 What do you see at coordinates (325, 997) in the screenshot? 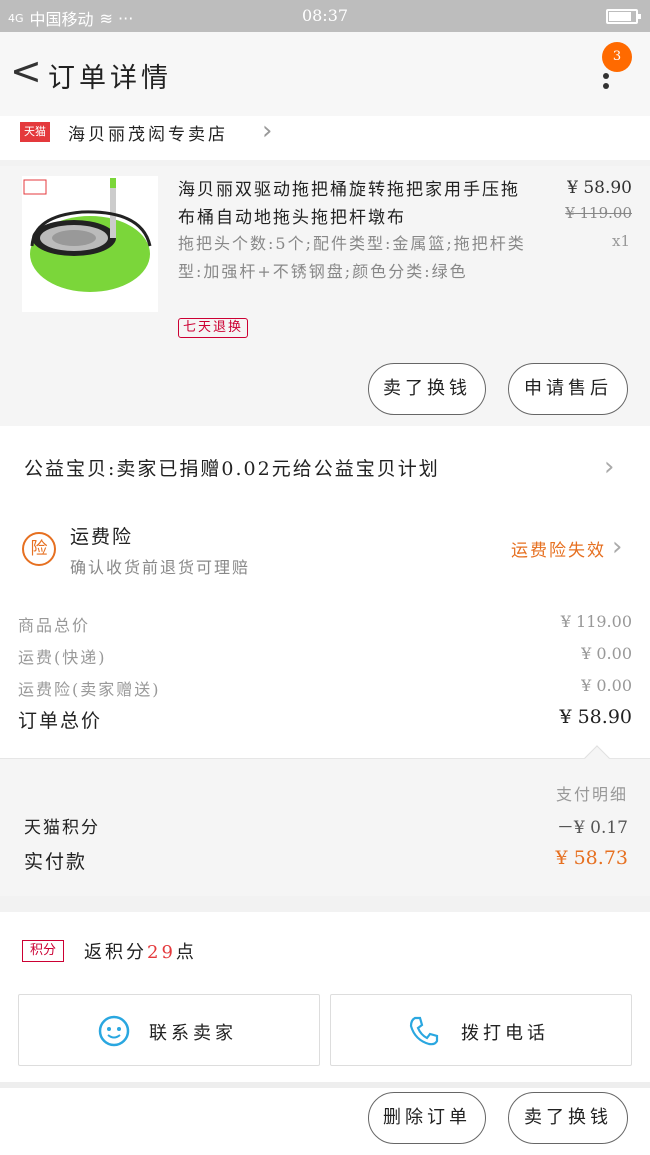
I see `points-section: 积分 返积分29点 联系卖家 拨打电话` at bounding box center [325, 997].